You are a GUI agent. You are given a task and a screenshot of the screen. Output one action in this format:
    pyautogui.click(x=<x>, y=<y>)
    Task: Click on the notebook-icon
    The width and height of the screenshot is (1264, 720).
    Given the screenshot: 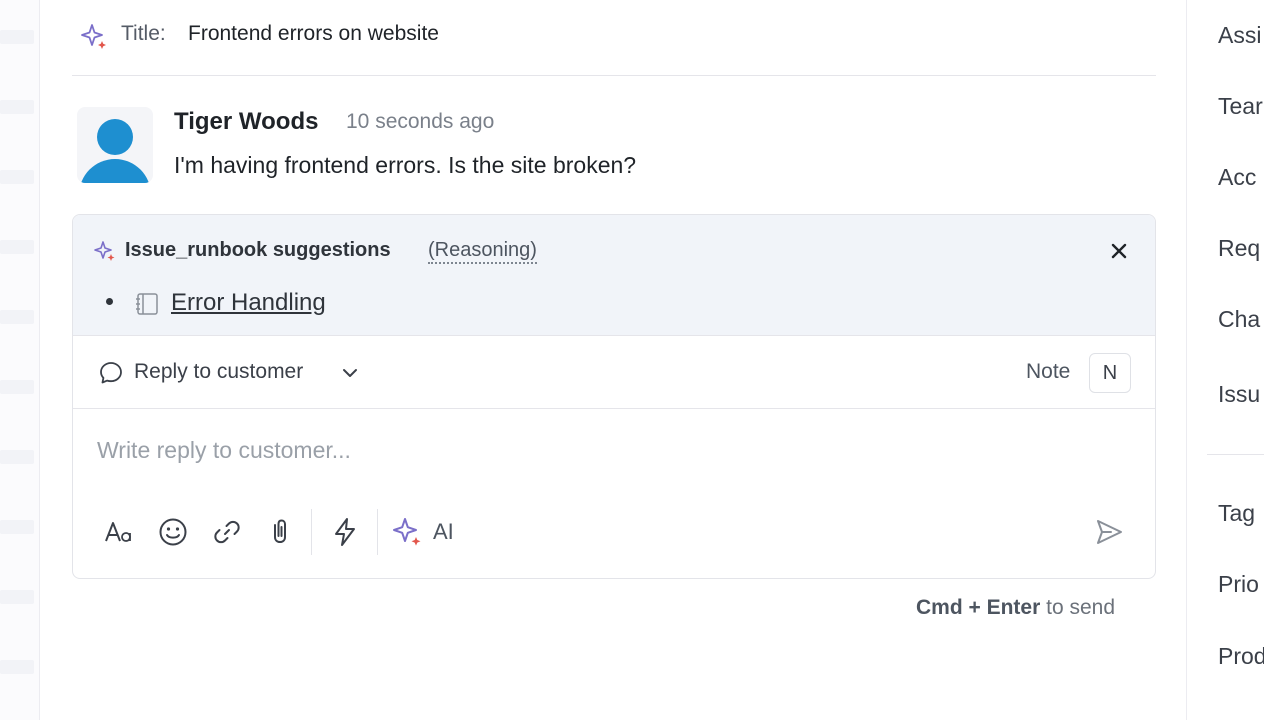 What is the action you would take?
    pyautogui.click(x=147, y=304)
    